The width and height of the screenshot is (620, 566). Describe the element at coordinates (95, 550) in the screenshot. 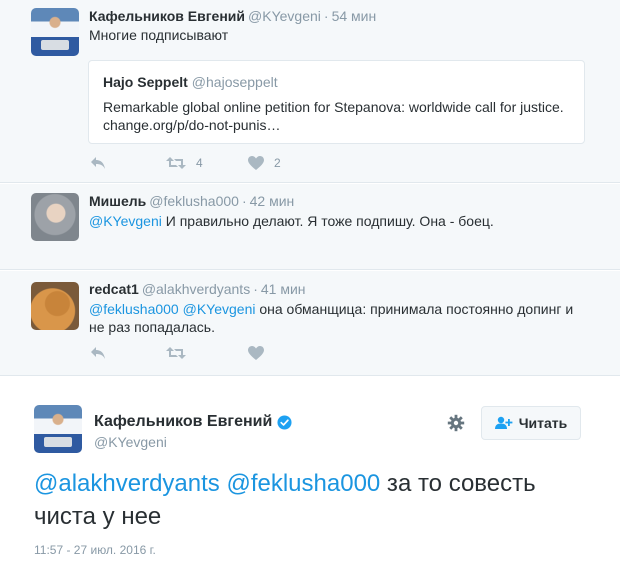

I see `tweet-timestamp: 11:57 - 27 июл. 2016 г.` at that location.